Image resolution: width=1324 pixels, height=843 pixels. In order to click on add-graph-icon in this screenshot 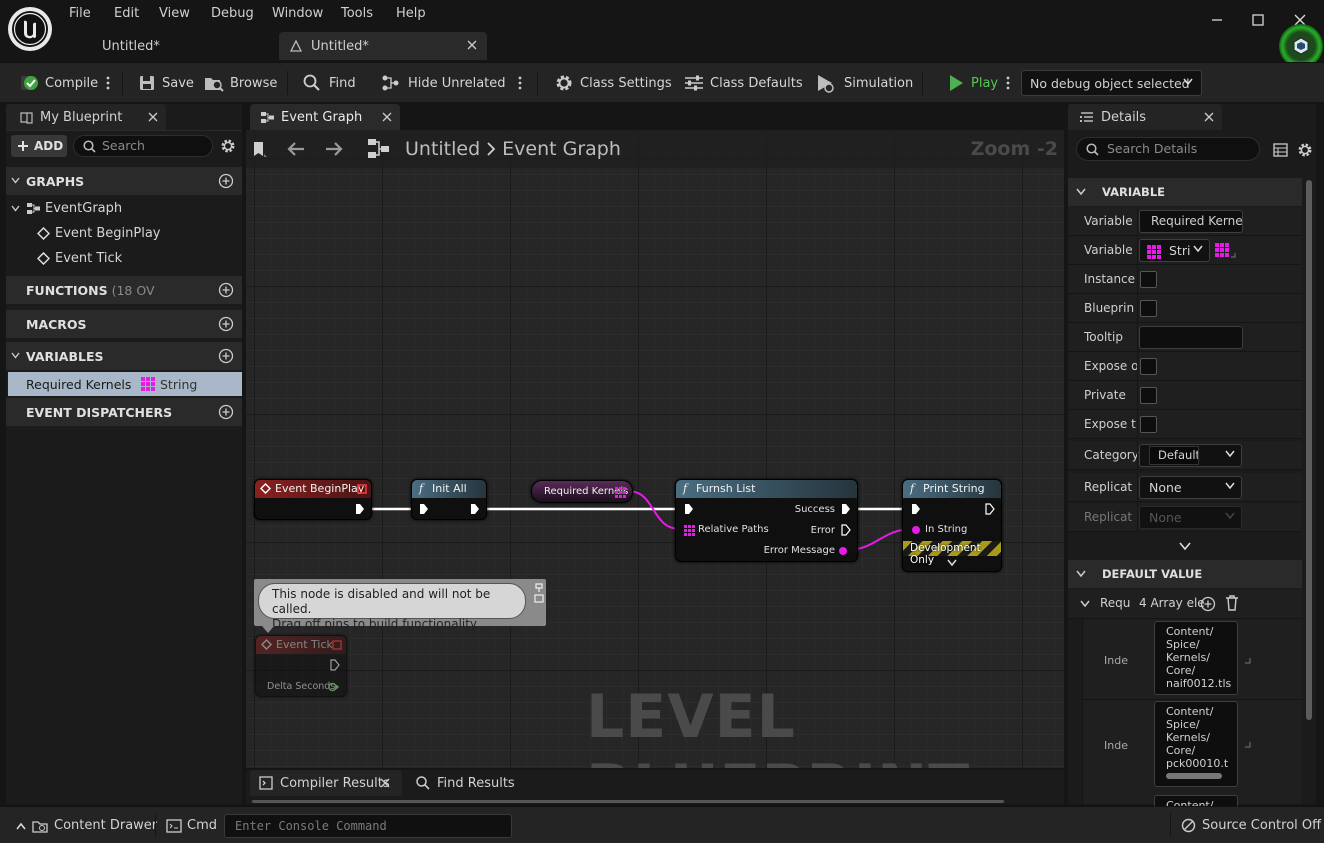, I will do `click(226, 181)`.